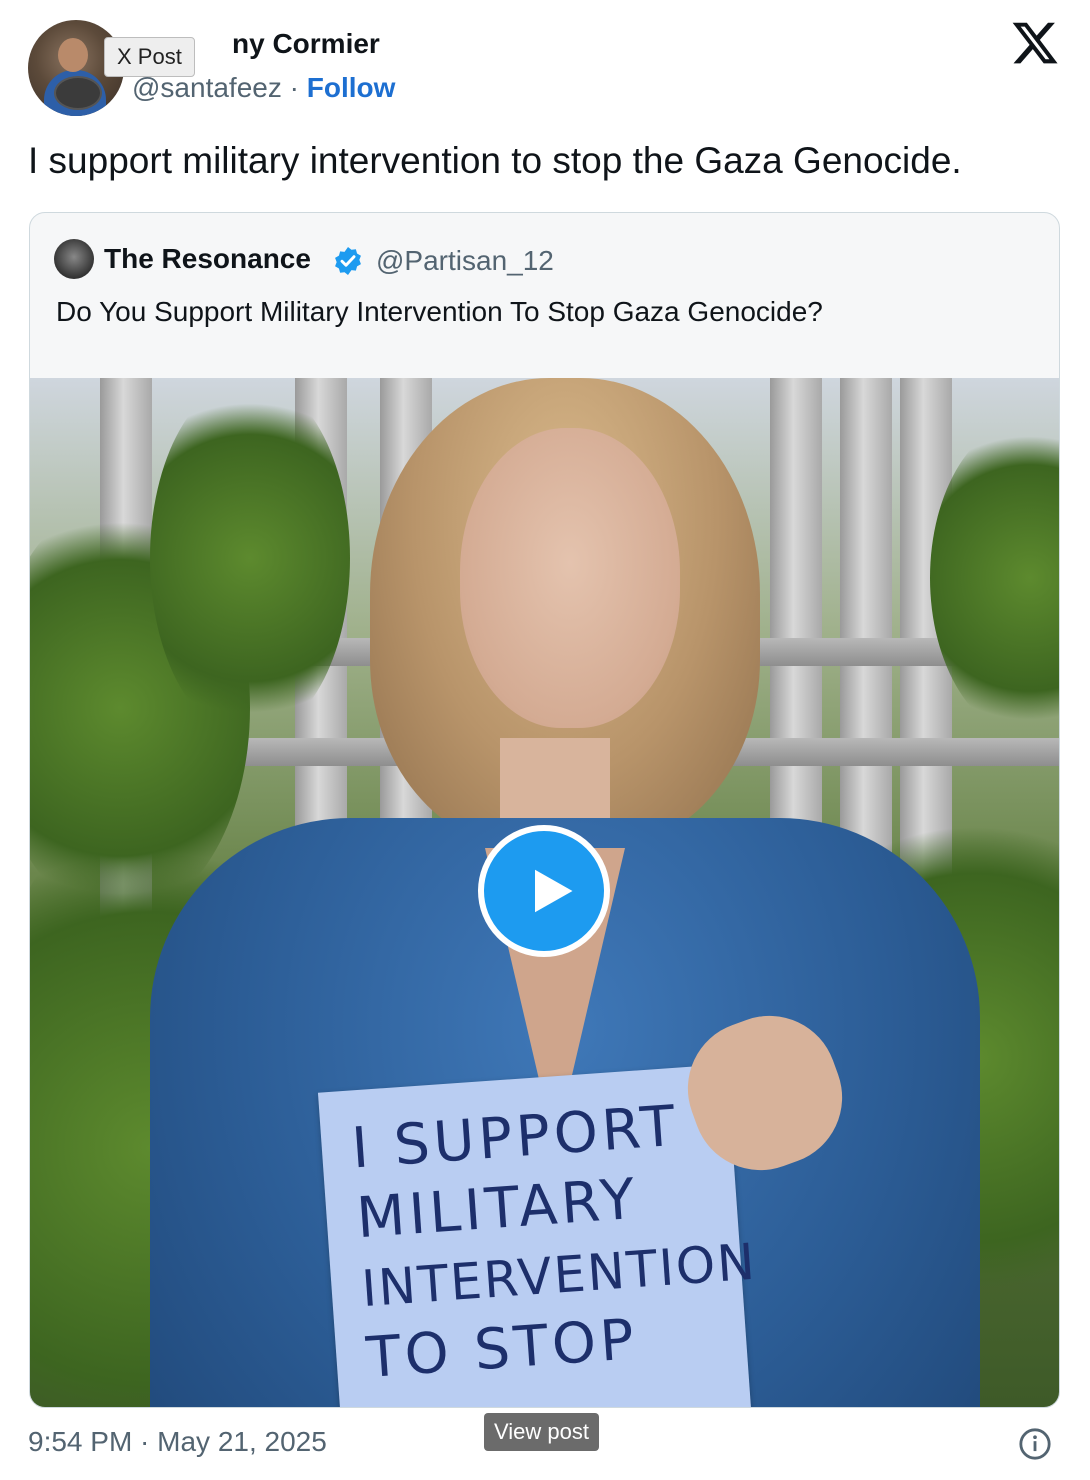 This screenshot has width=1090, height=1480. I want to click on person-face, so click(570, 578).